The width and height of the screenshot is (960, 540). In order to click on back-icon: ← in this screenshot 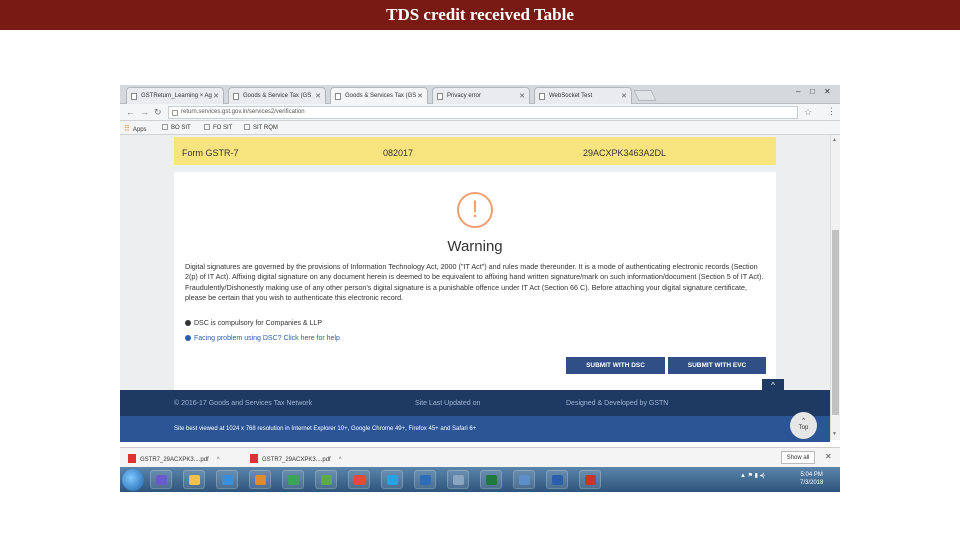, I will do `click(130, 112)`.